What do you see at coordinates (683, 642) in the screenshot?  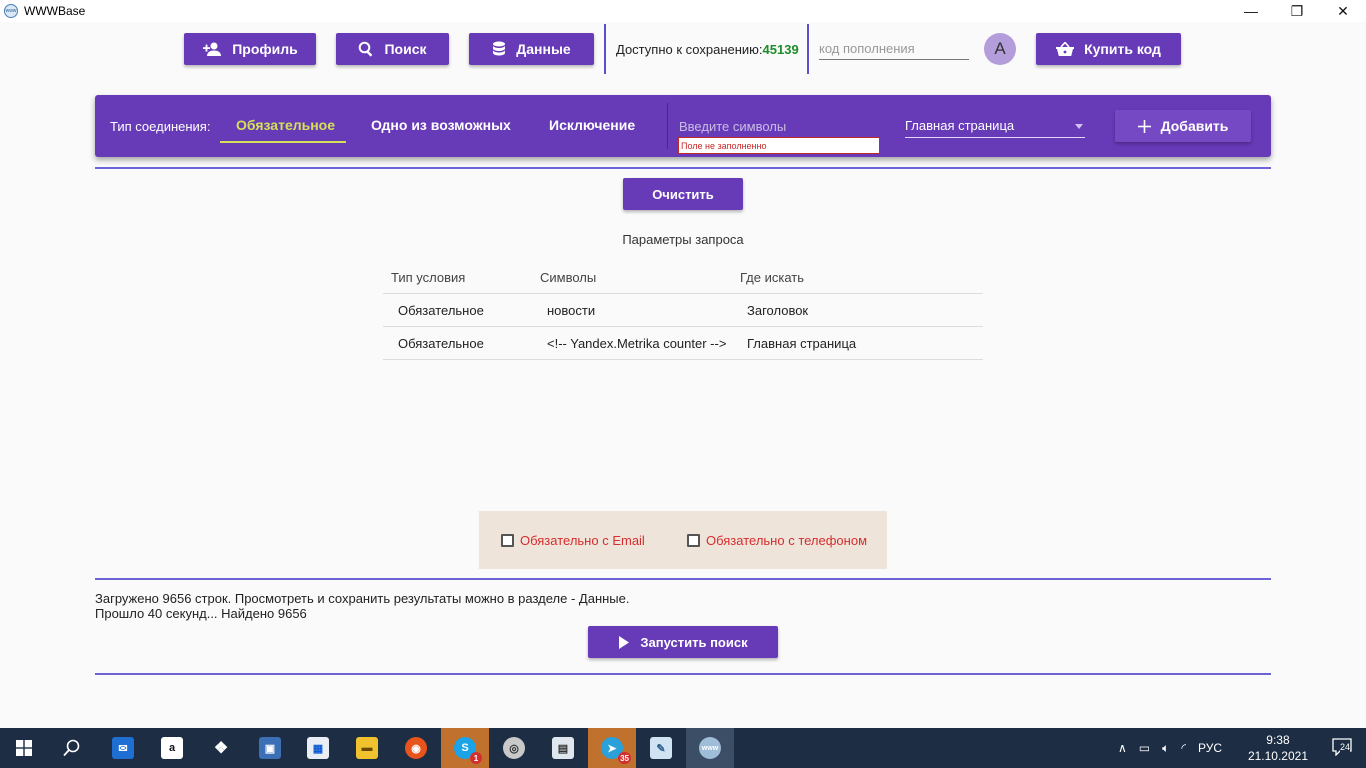 I see `run-search-button: Запустить поиск` at bounding box center [683, 642].